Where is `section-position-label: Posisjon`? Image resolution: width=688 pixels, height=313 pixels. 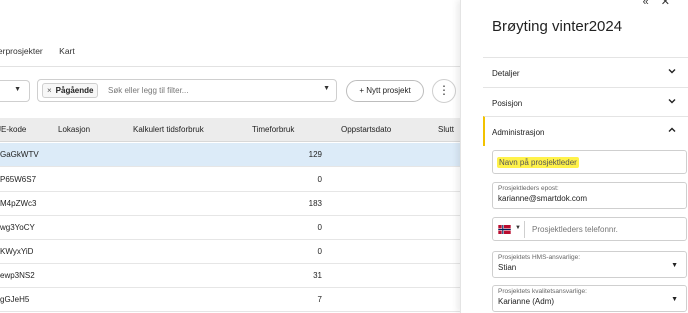 section-position-label: Posisjon is located at coordinates (507, 103).